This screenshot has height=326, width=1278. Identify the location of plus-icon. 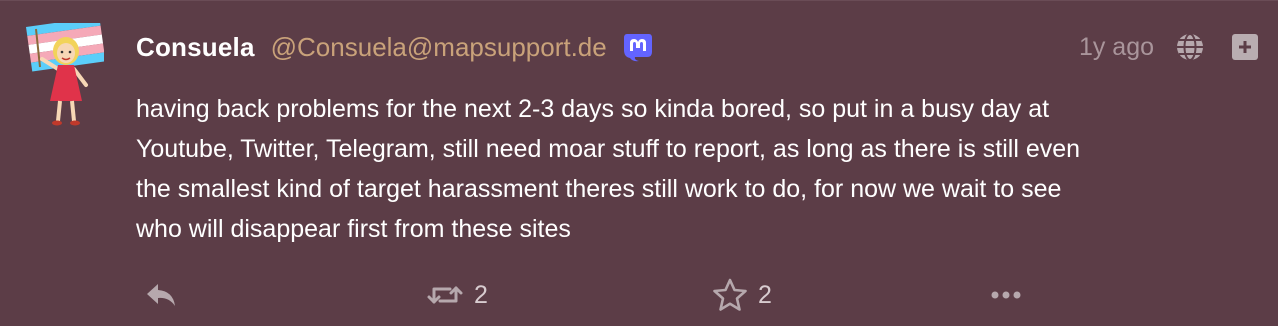
(1245, 47).